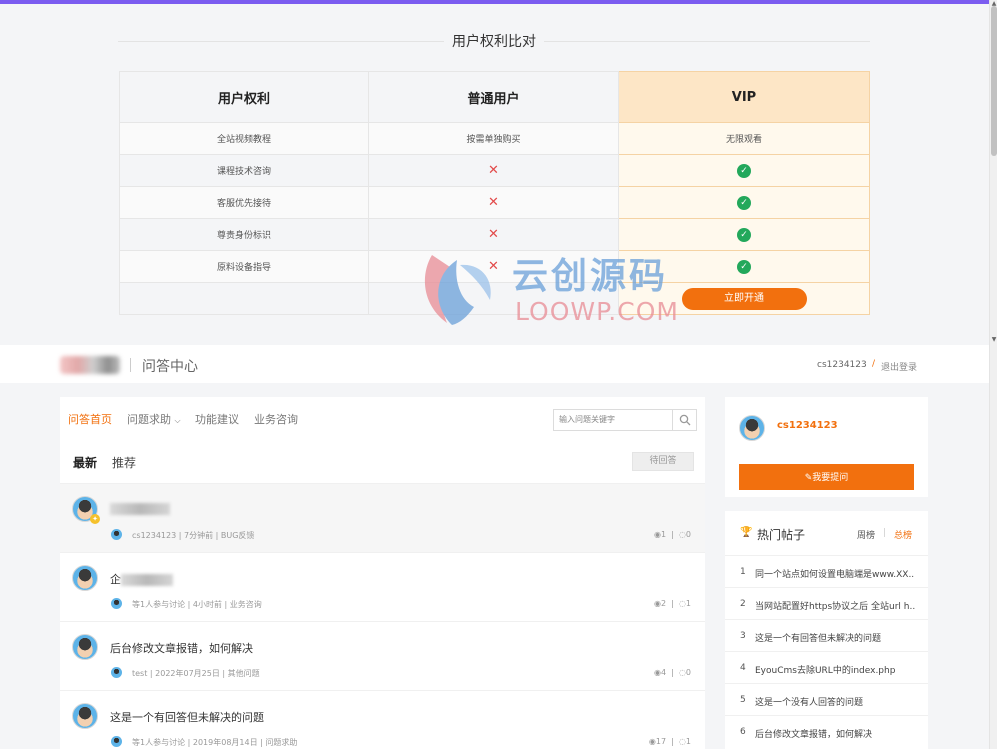 The height and width of the screenshot is (749, 997). I want to click on compare-title: 用户权利比对, so click(494, 42).